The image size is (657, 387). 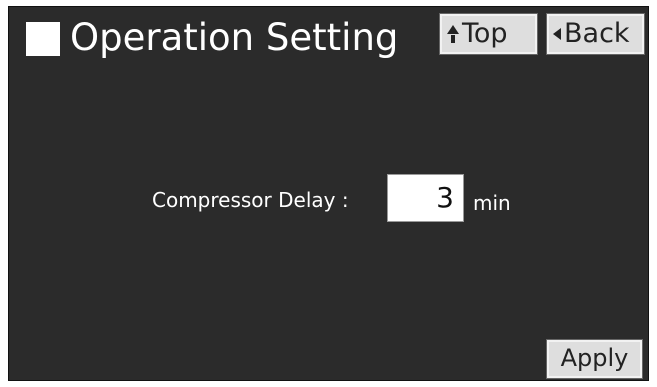 I want to click on back-button-label: Back, so click(x=597, y=33).